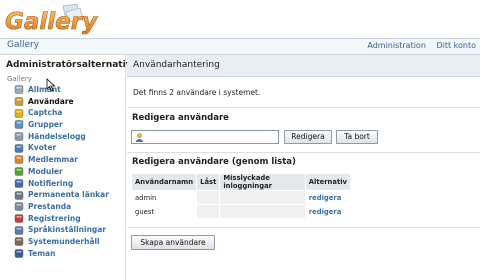  What do you see at coordinates (19, 148) in the screenshot?
I see `quota-icon` at bounding box center [19, 148].